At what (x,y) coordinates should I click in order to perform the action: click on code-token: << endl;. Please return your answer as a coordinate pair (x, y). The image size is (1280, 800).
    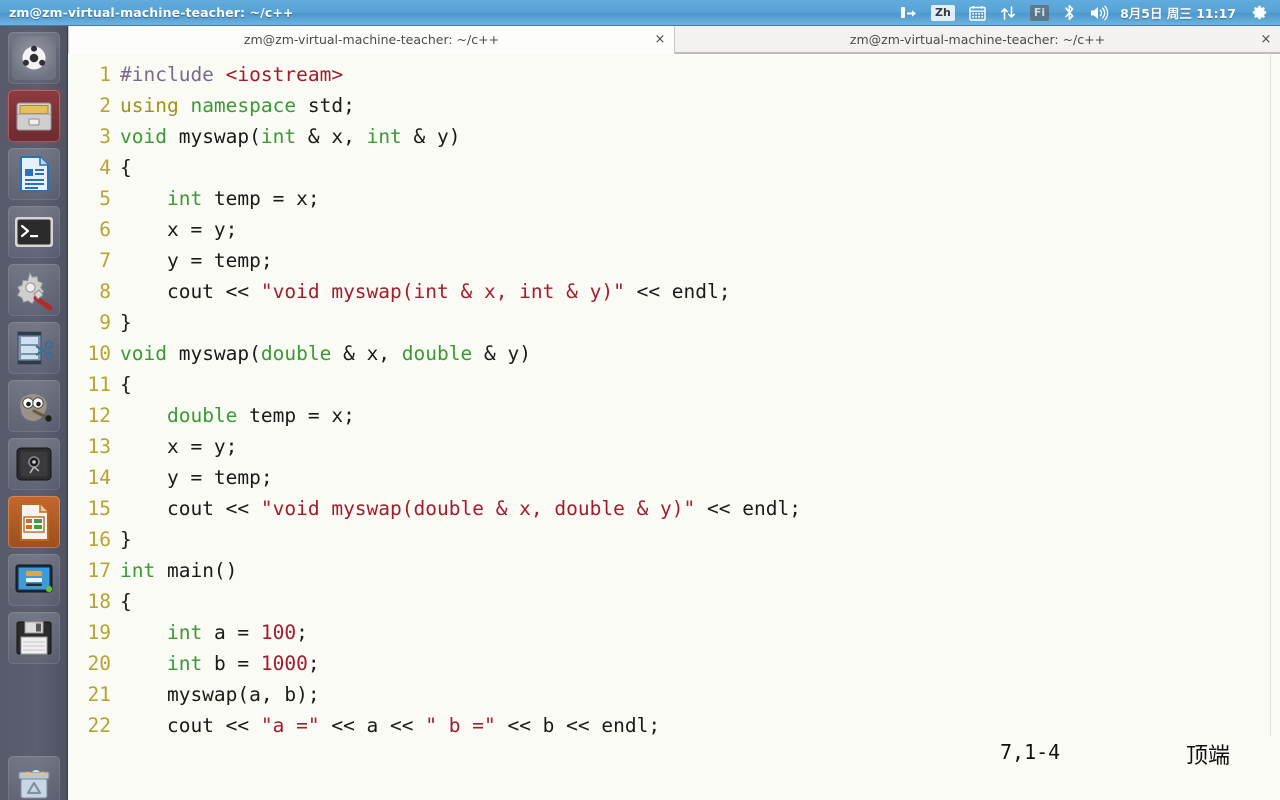
    Looking at the image, I should click on (677, 291).